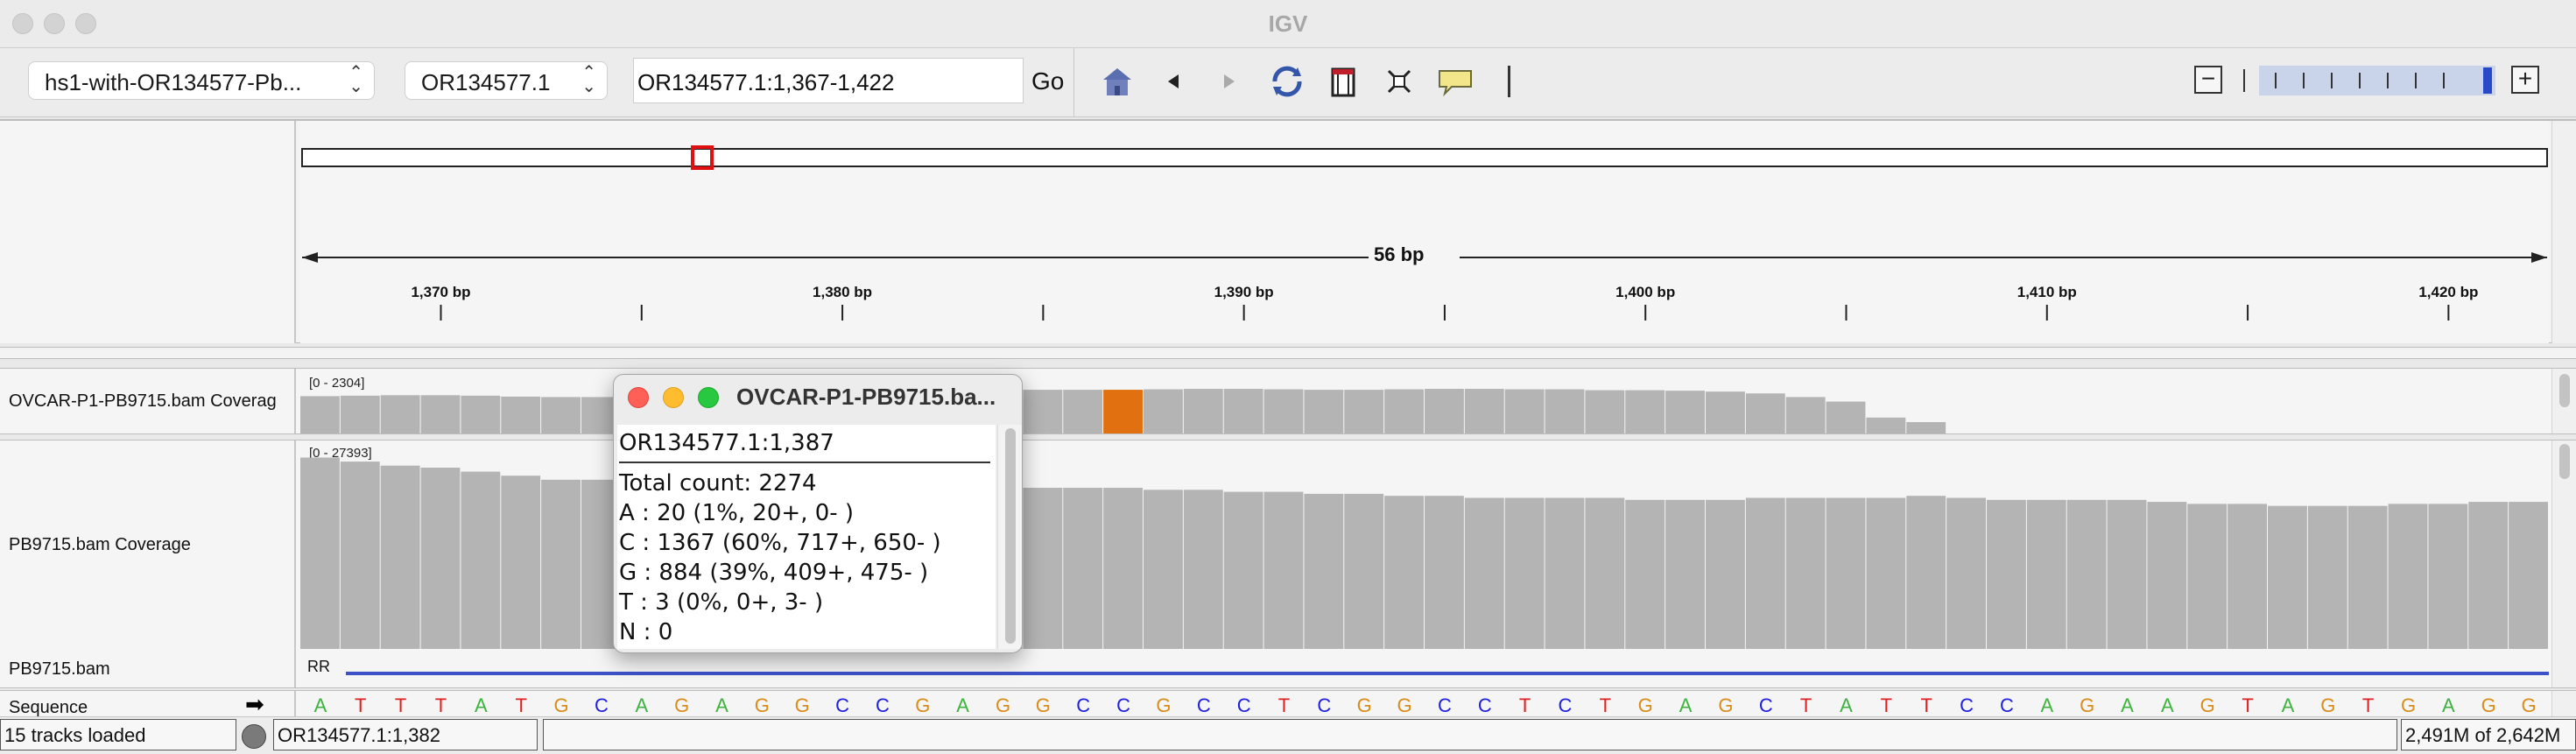  I want to click on popup-scrollbar, so click(1009, 537).